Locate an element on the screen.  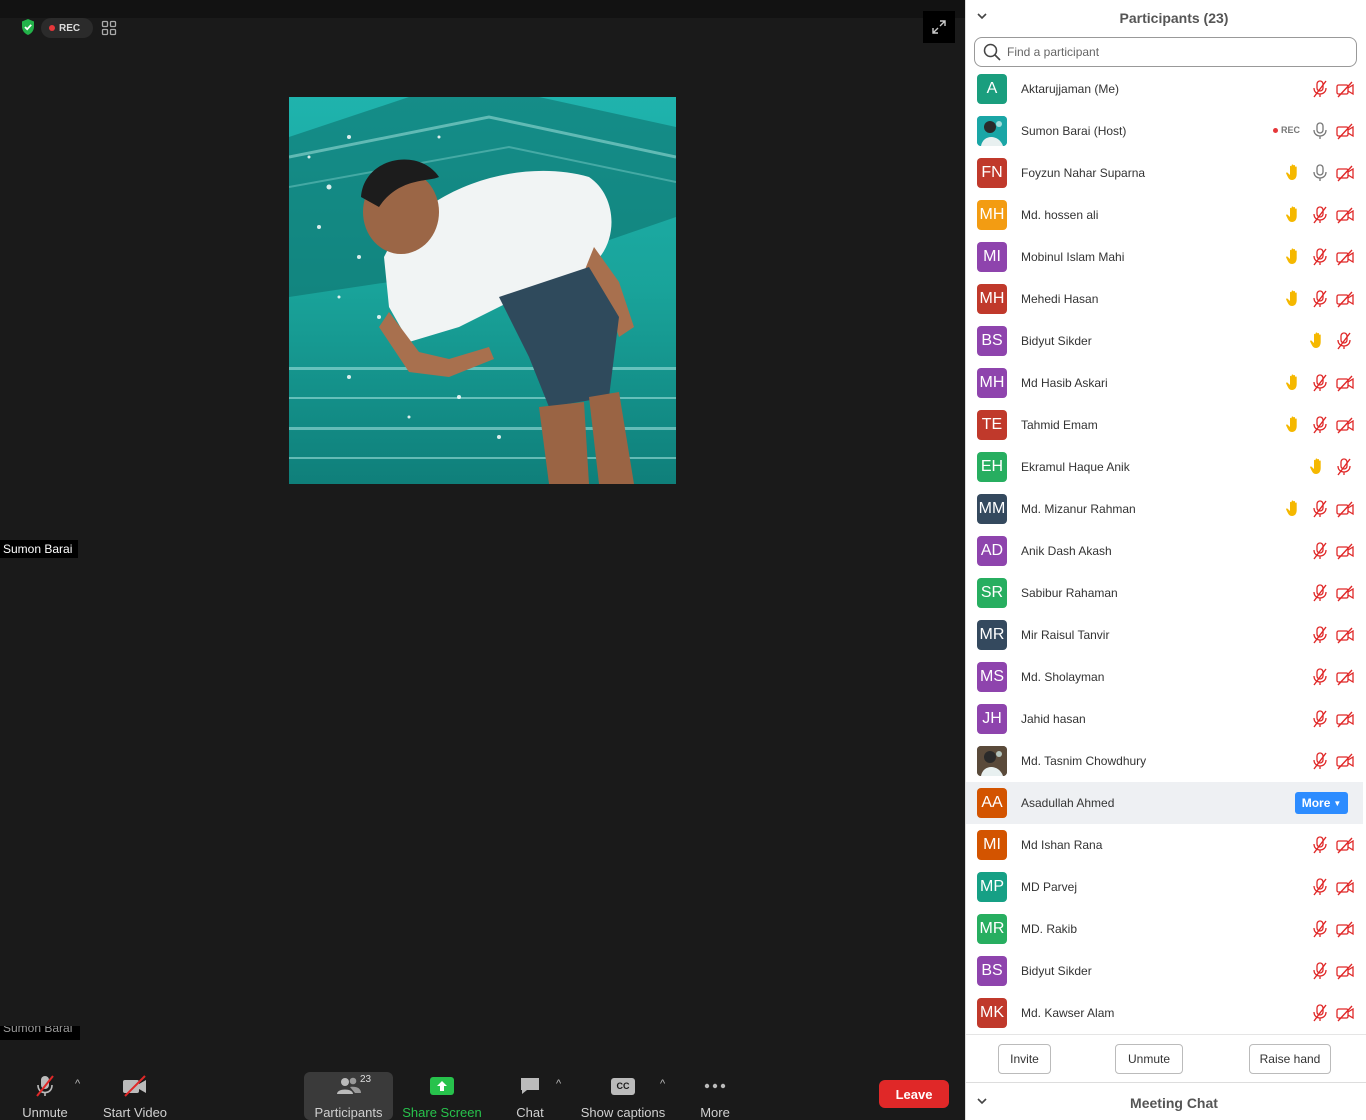
meeting-chat-header: Meeting Chat is located at coordinates (1166, 1101).